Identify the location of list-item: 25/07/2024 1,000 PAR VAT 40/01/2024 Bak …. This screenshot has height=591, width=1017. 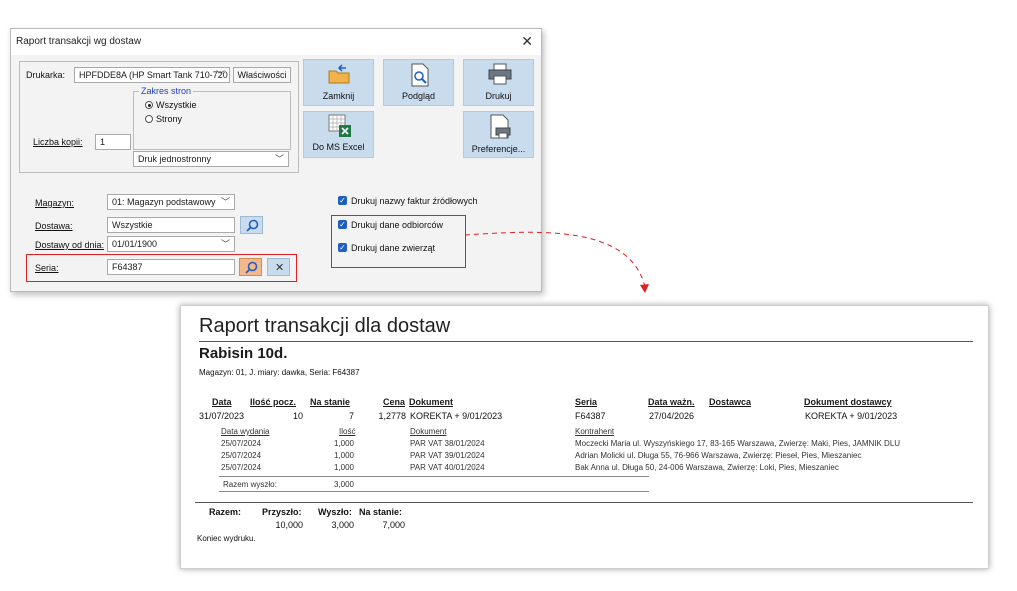
(584, 468).